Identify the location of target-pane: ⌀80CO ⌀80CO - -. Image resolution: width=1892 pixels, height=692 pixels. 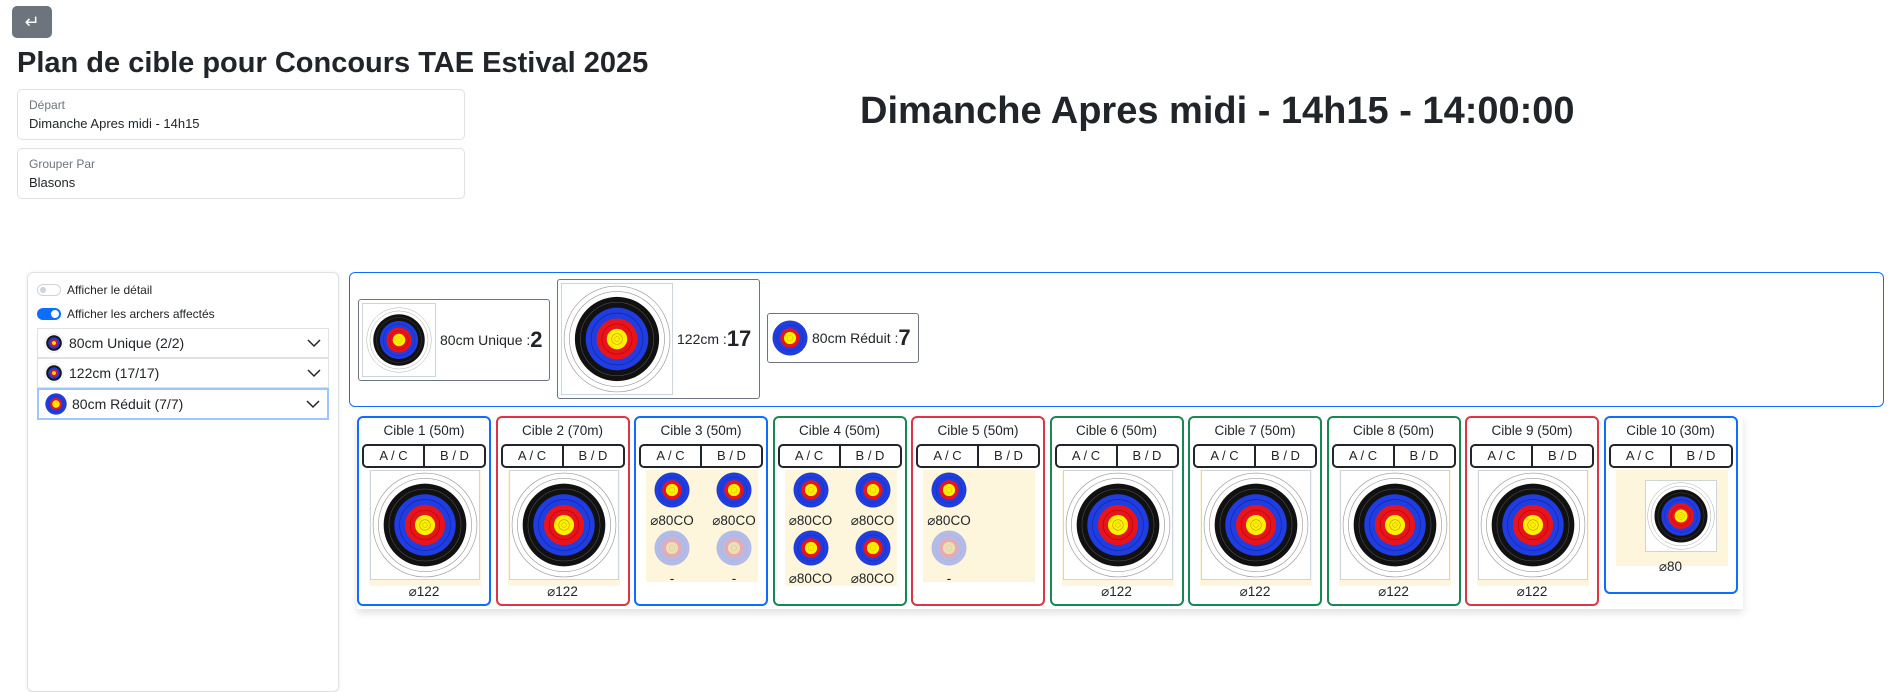
(702, 528).